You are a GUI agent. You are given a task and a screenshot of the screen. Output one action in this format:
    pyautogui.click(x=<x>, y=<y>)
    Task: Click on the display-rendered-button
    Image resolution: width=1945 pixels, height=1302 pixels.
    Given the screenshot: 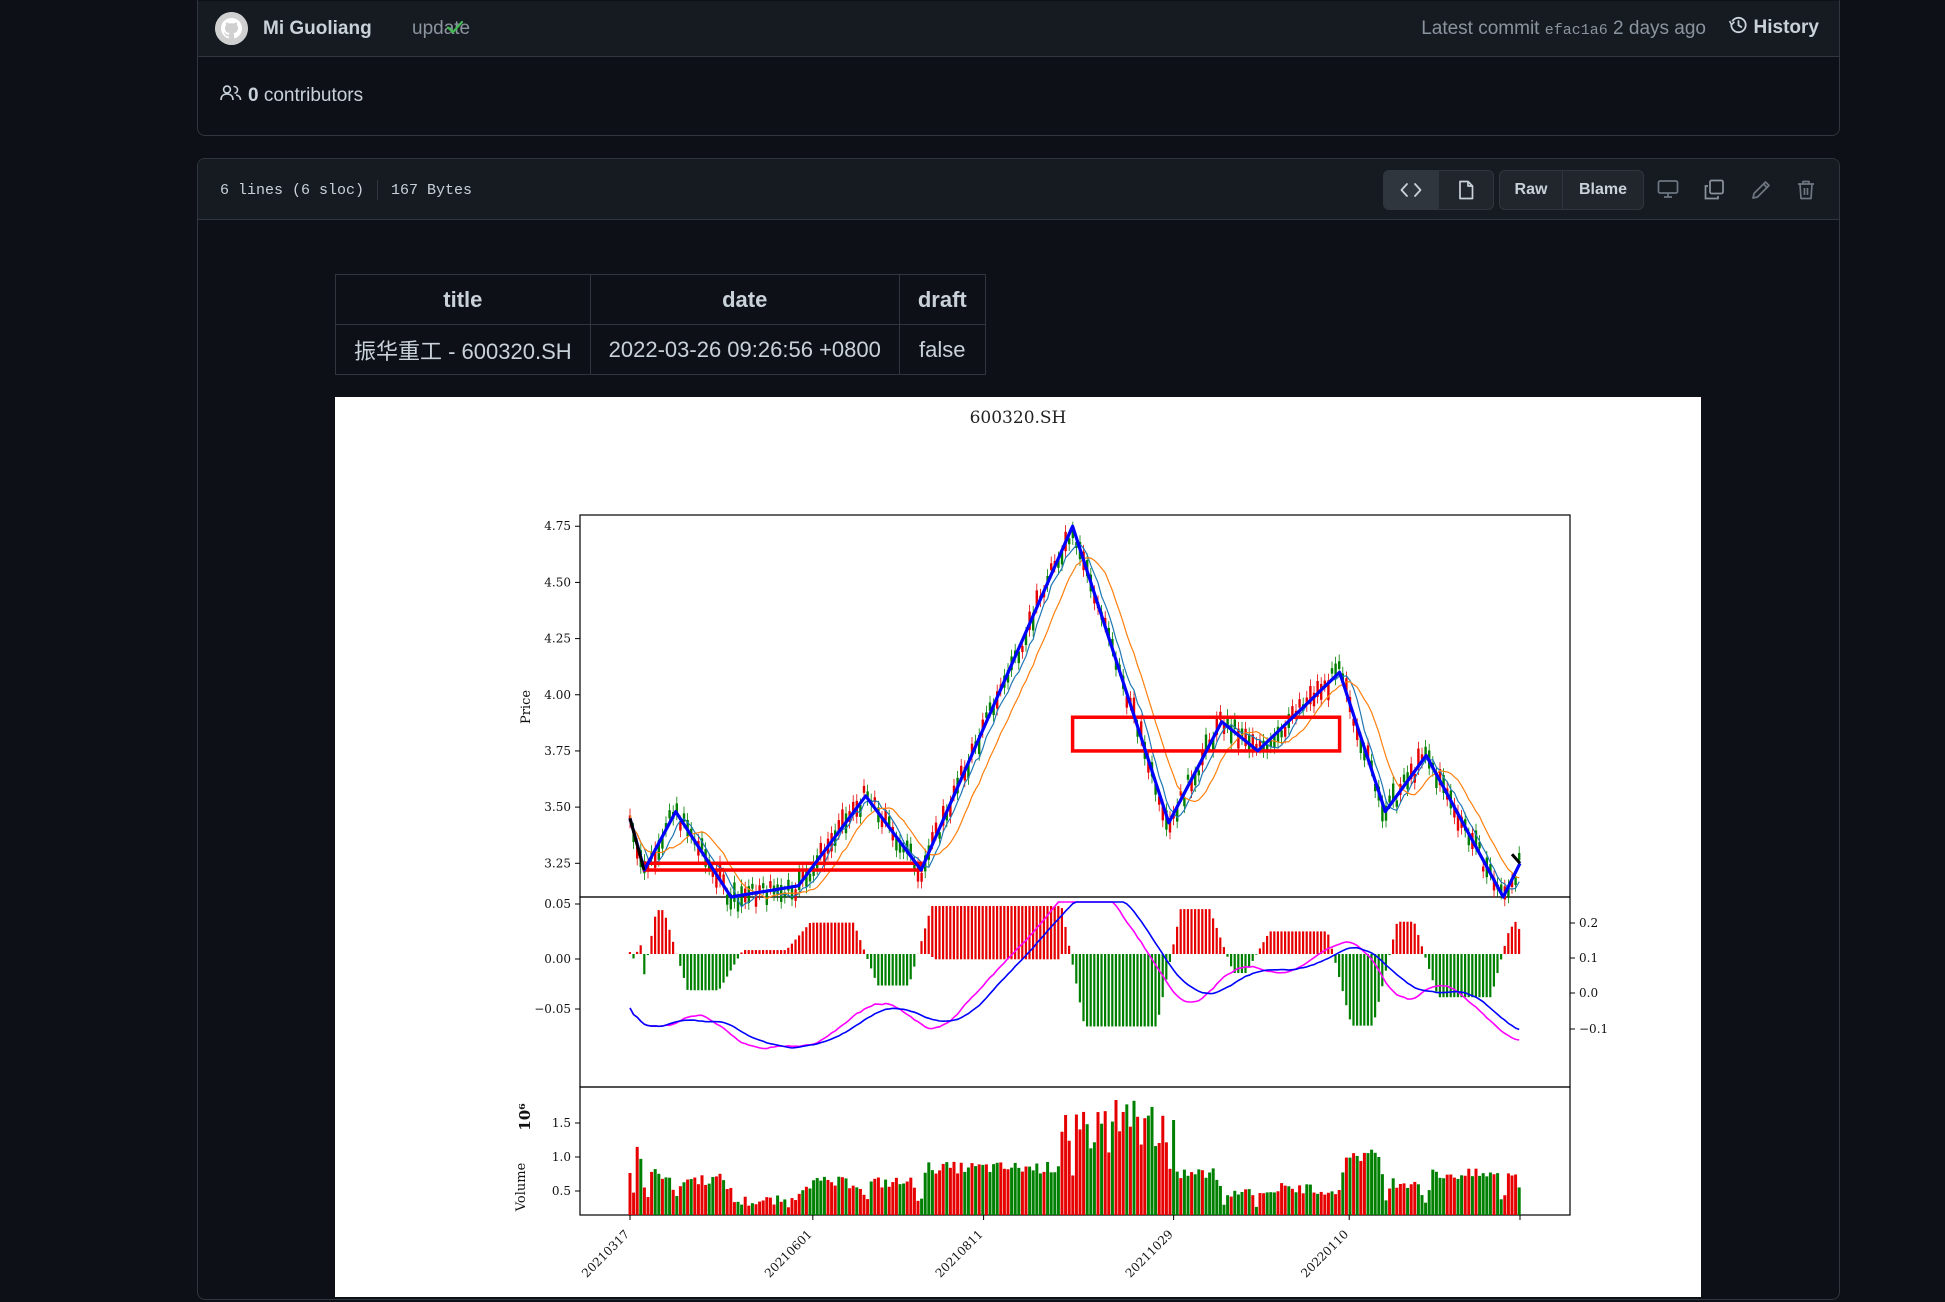 What is the action you would take?
    pyautogui.click(x=1465, y=190)
    